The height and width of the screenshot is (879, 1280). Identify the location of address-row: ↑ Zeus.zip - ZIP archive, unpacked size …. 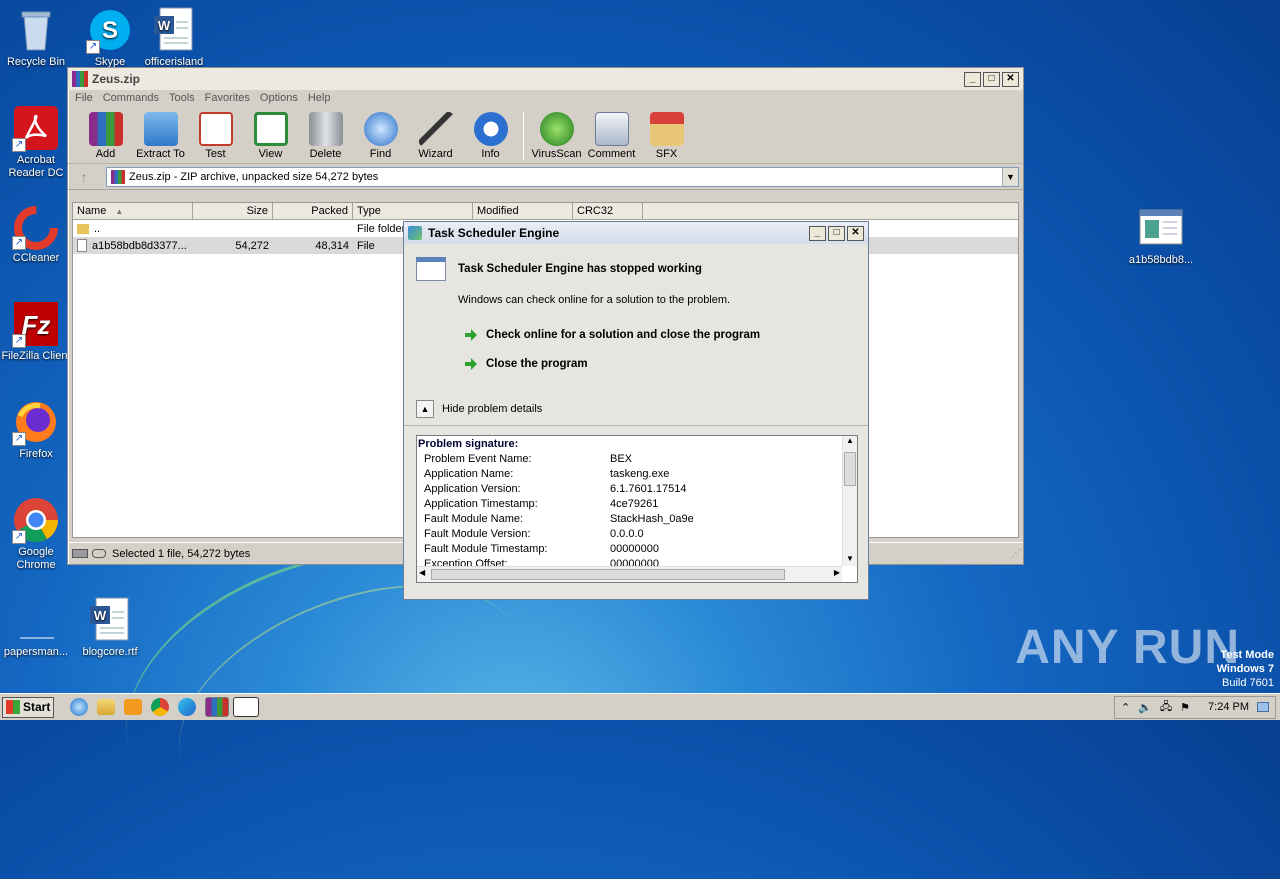
(545, 177).